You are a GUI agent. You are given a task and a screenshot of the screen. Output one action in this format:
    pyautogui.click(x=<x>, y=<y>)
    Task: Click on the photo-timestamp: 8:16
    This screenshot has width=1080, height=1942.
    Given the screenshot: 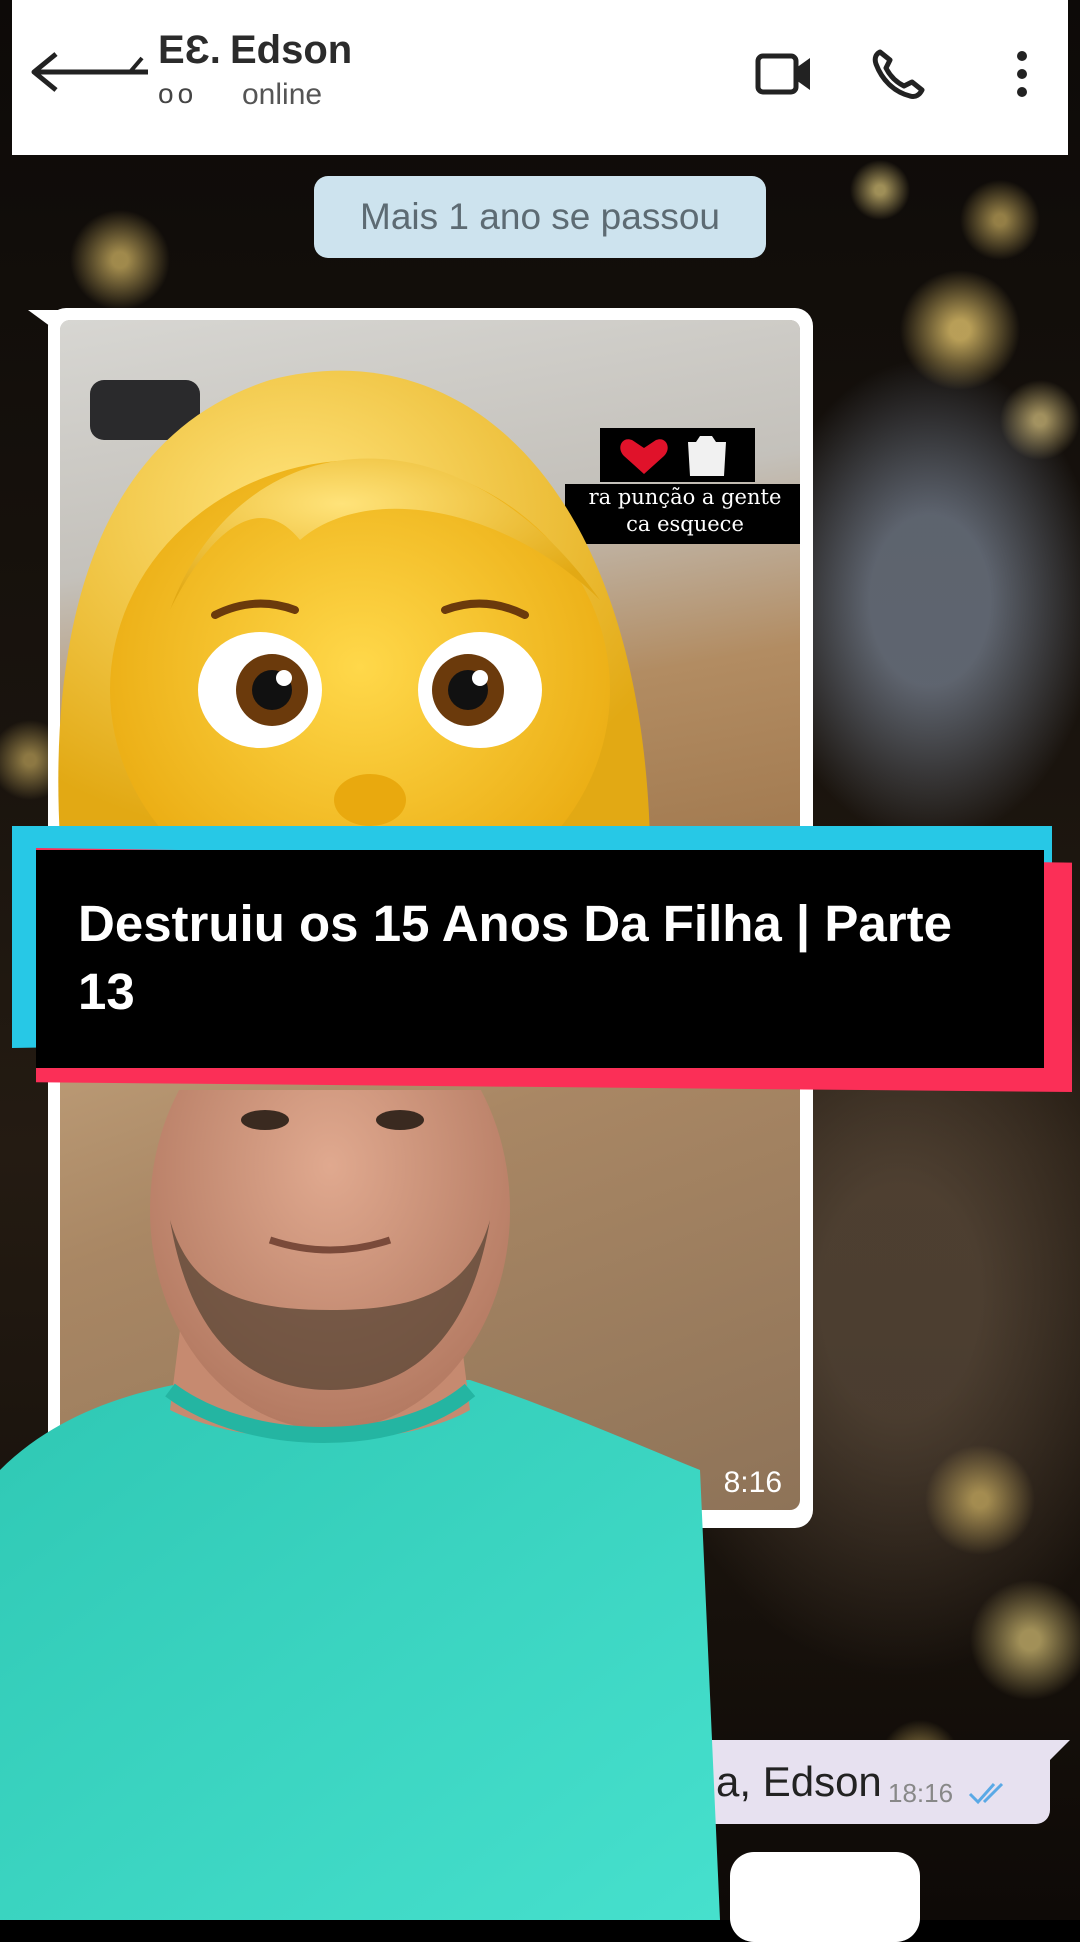 What is the action you would take?
    pyautogui.click(x=752, y=1482)
    